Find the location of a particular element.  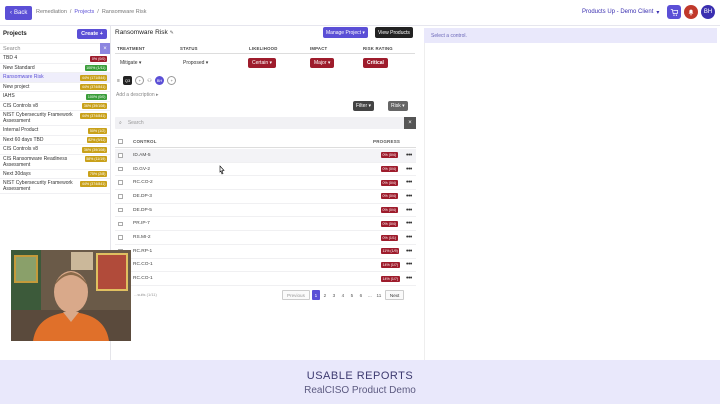

sidebar-search: Search × is located at coordinates (55, 48).